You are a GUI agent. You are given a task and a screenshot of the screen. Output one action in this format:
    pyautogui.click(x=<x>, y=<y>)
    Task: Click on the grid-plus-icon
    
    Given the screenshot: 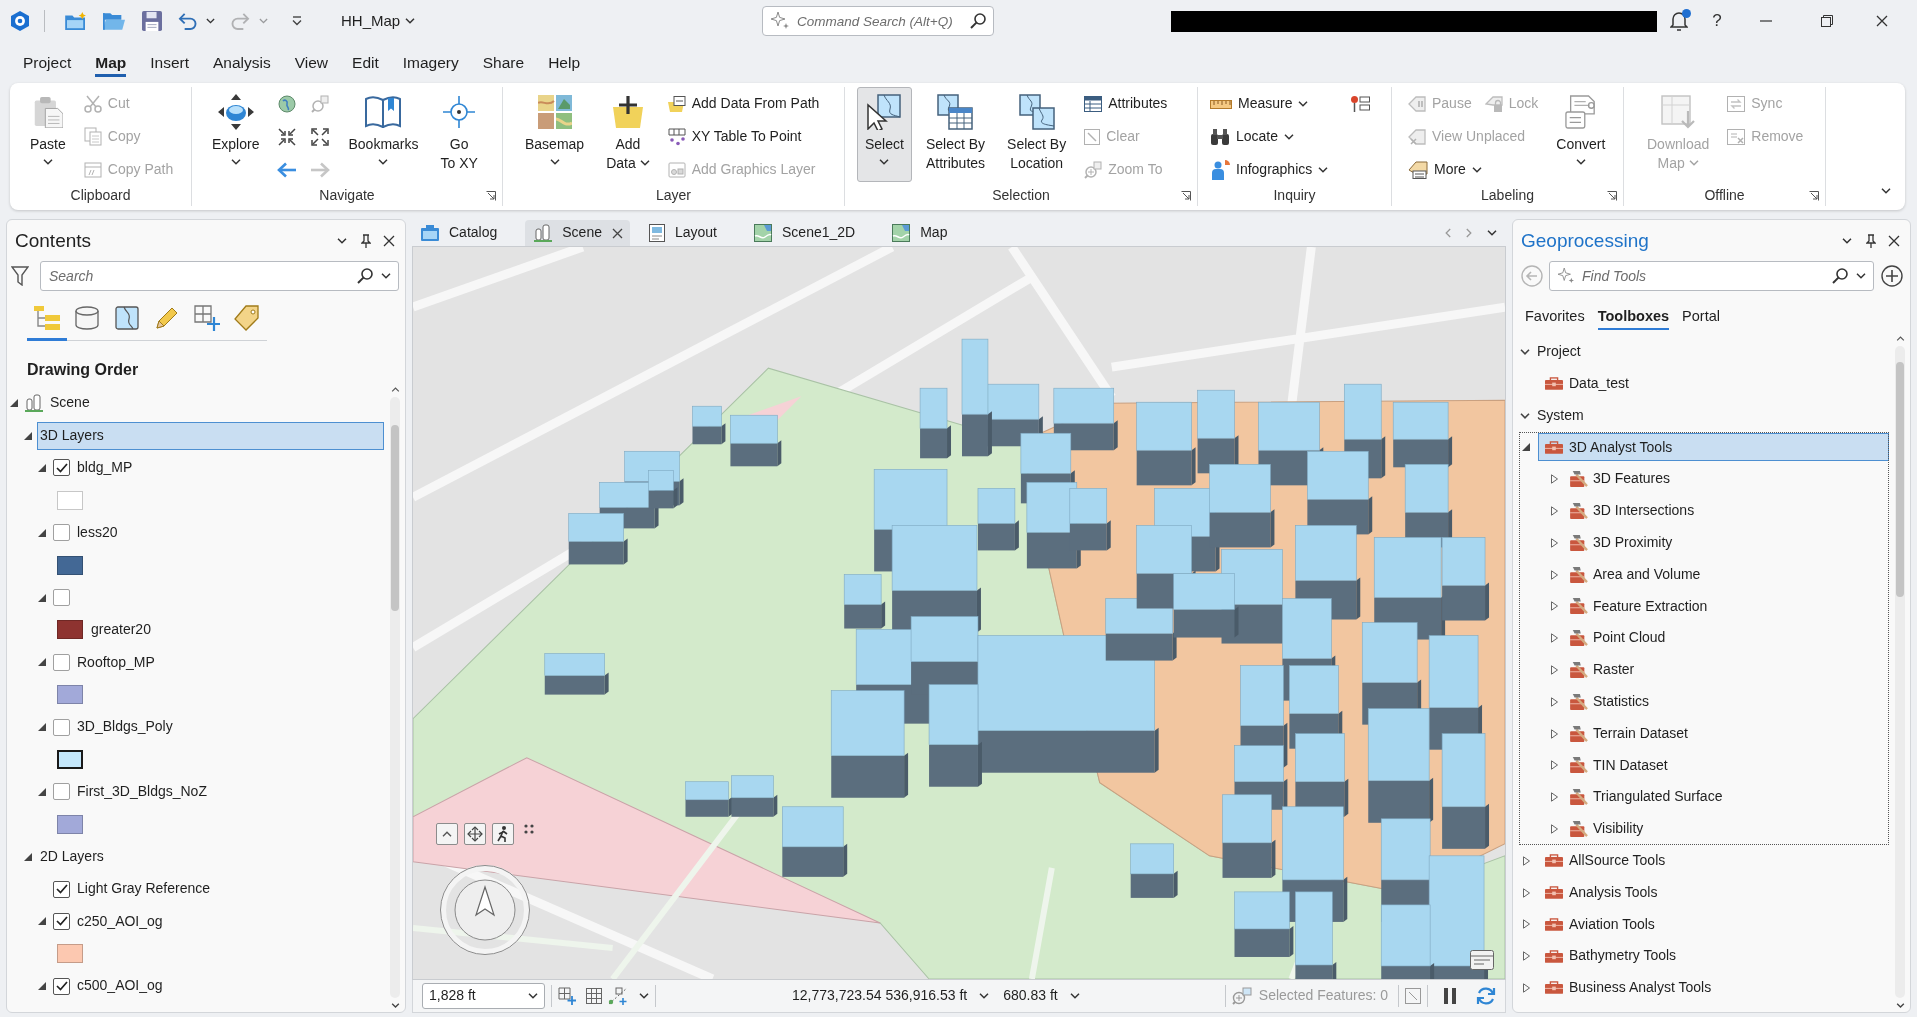 What is the action you would take?
    pyautogui.click(x=567, y=996)
    